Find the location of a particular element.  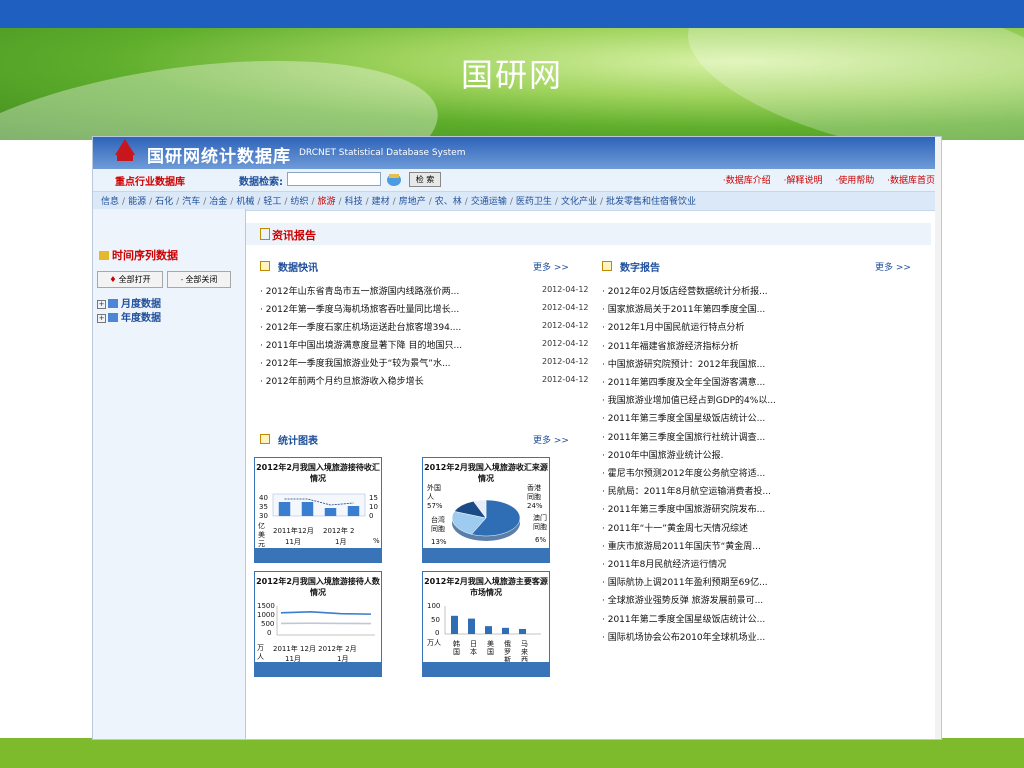

category-link: 纺织 is located at coordinates (299, 202).